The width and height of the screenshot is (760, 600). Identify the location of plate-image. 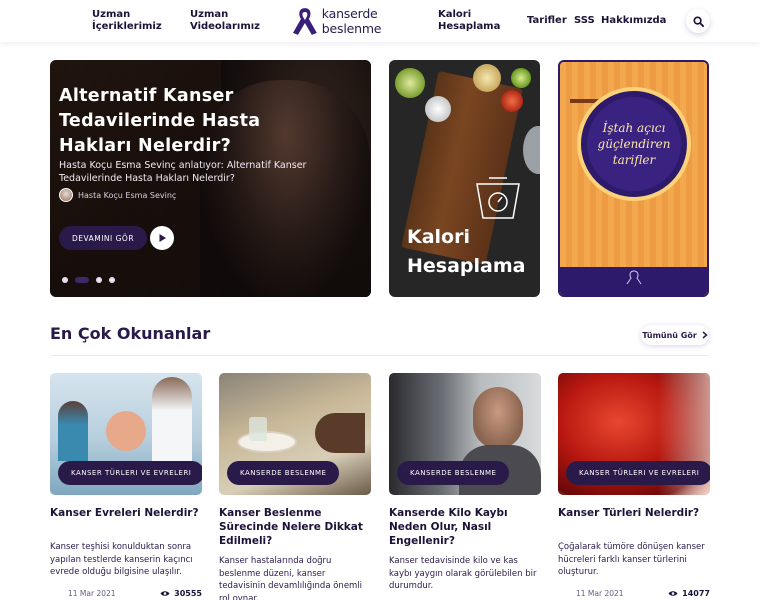
(267, 442).